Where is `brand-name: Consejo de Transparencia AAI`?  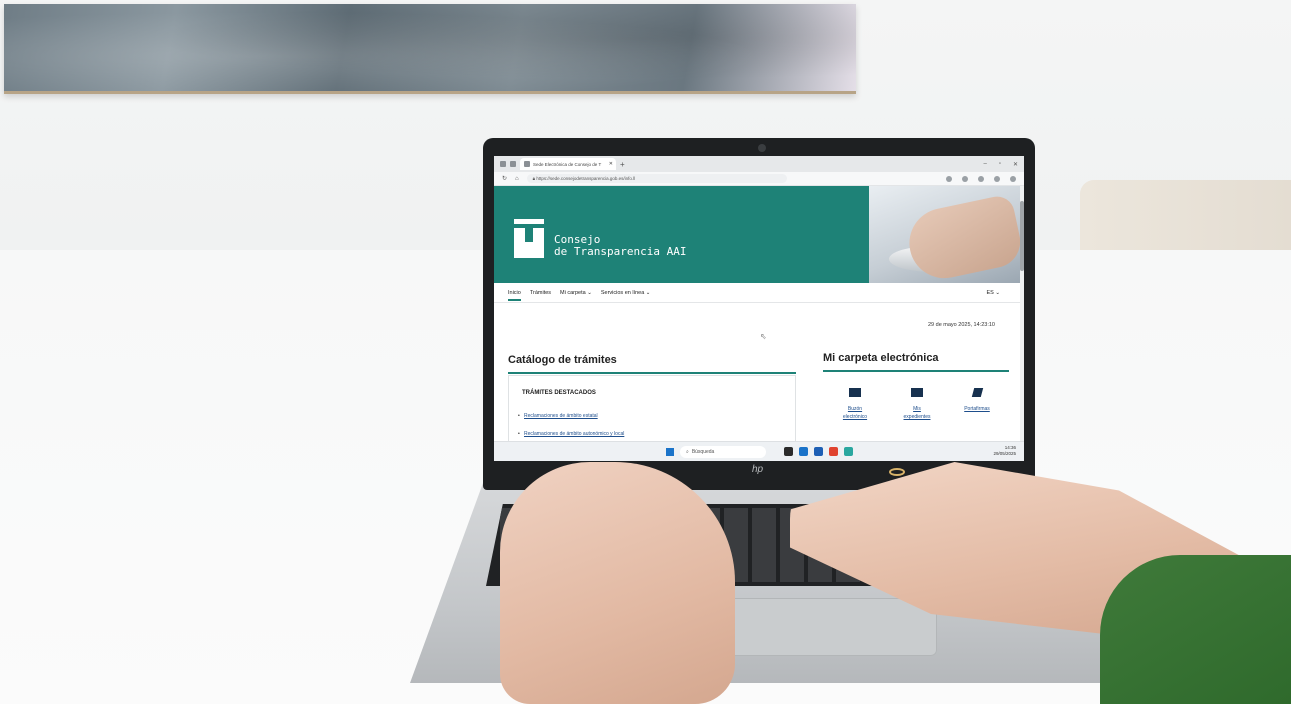 brand-name: Consejo de Transparencia AAI is located at coordinates (620, 246).